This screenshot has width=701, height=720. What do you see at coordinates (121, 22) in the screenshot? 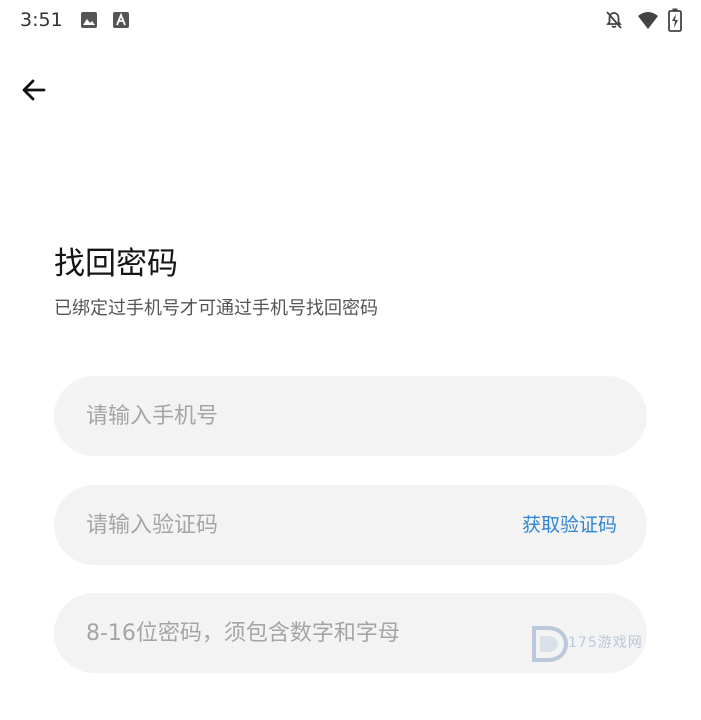
I see `app-notification-icon` at bounding box center [121, 22].